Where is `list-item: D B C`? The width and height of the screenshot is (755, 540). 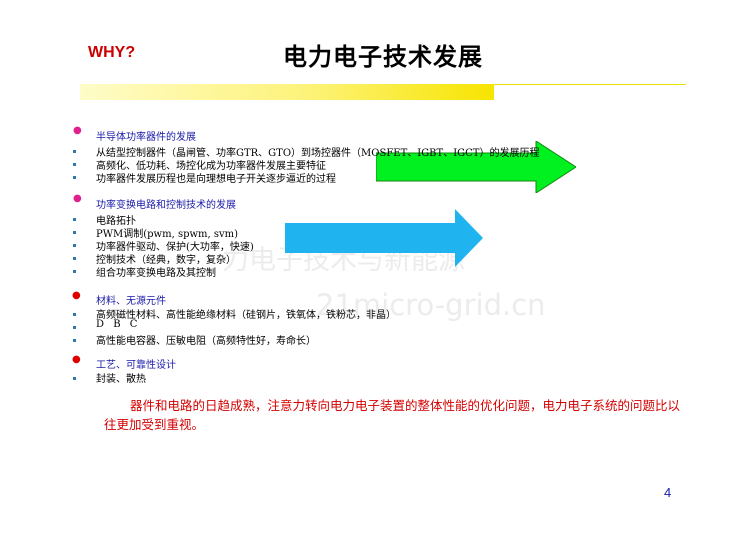
list-item: D B C is located at coordinates (118, 324).